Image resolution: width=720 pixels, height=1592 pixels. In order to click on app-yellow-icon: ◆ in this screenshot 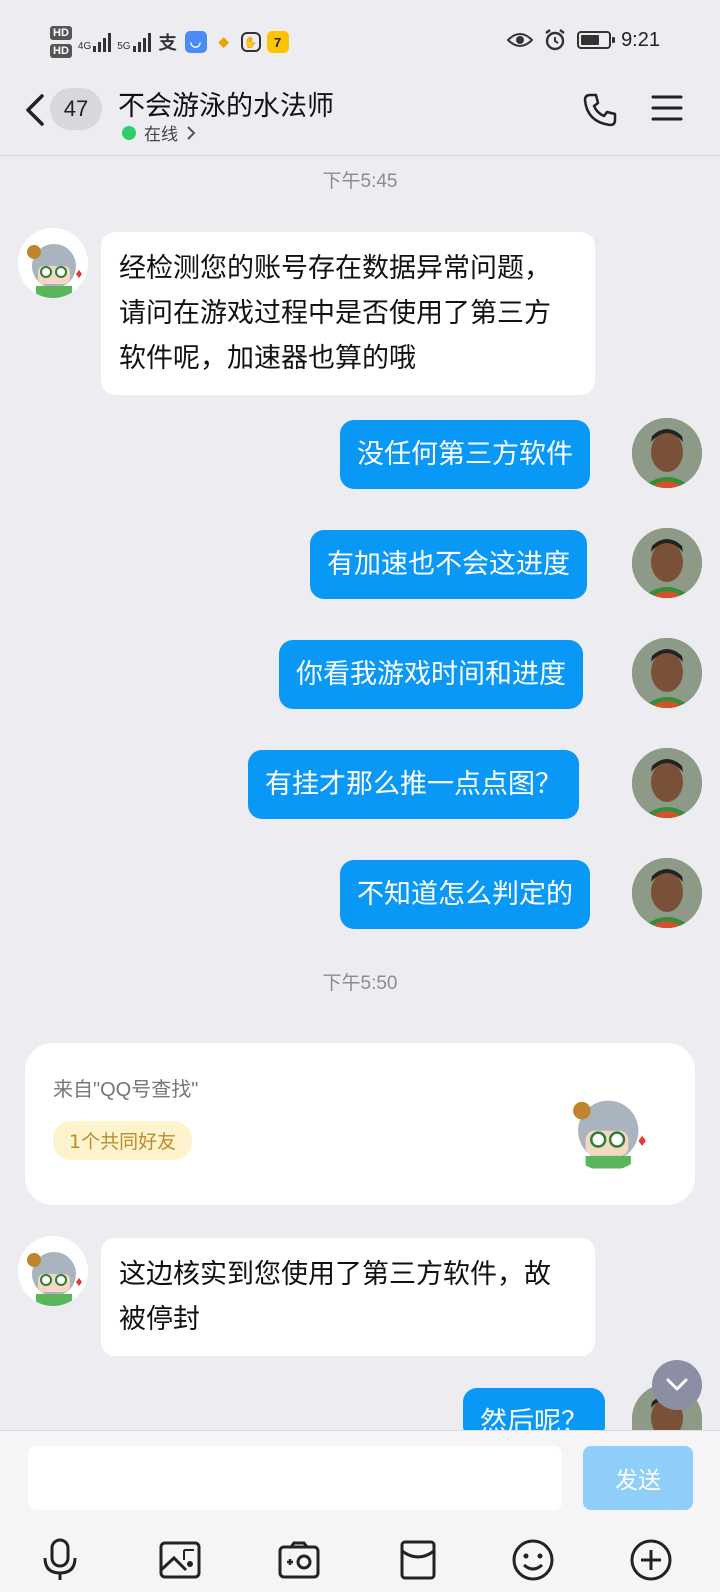, I will do `click(223, 41)`.